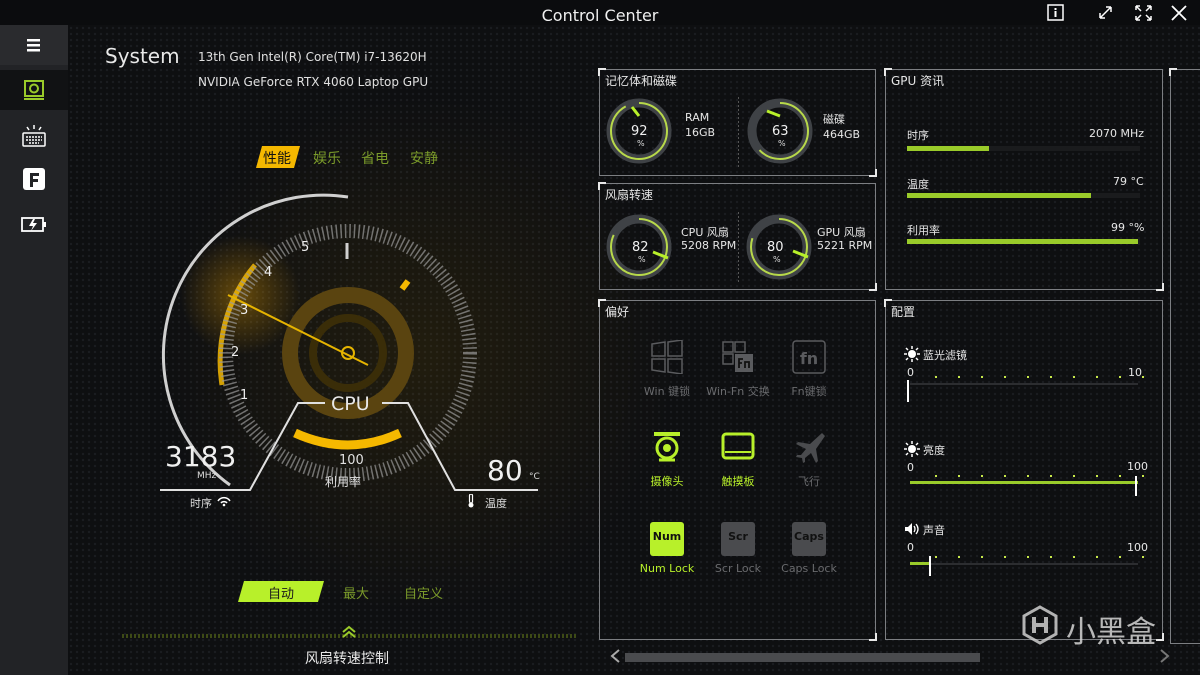 The width and height of the screenshot is (1200, 675). I want to click on windows-icon, so click(667, 357).